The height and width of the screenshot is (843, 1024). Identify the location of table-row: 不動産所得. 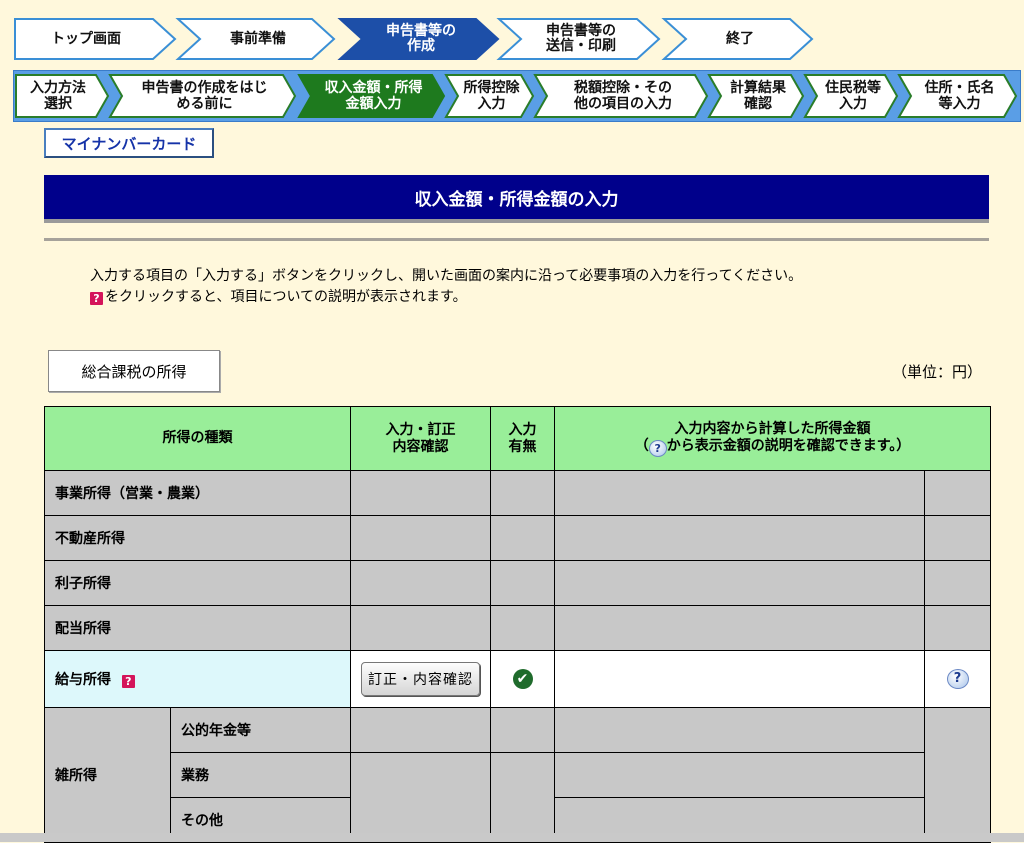
(518, 538).